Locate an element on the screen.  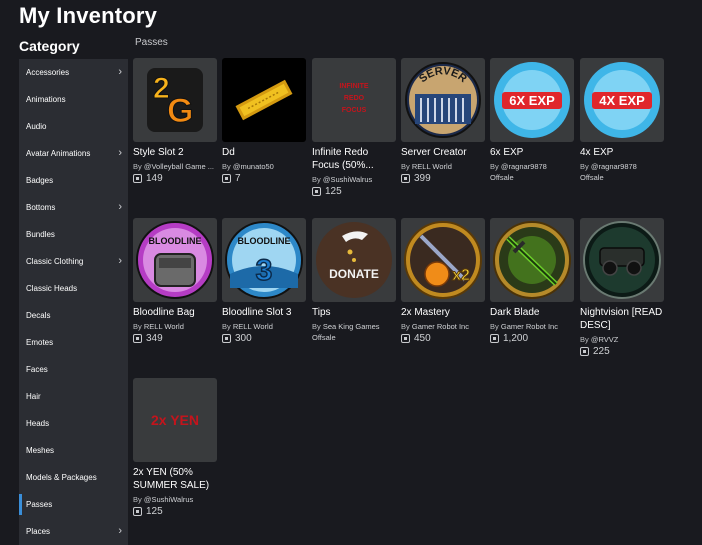
item-creator: By @RVVZ is located at coordinates (622, 339).